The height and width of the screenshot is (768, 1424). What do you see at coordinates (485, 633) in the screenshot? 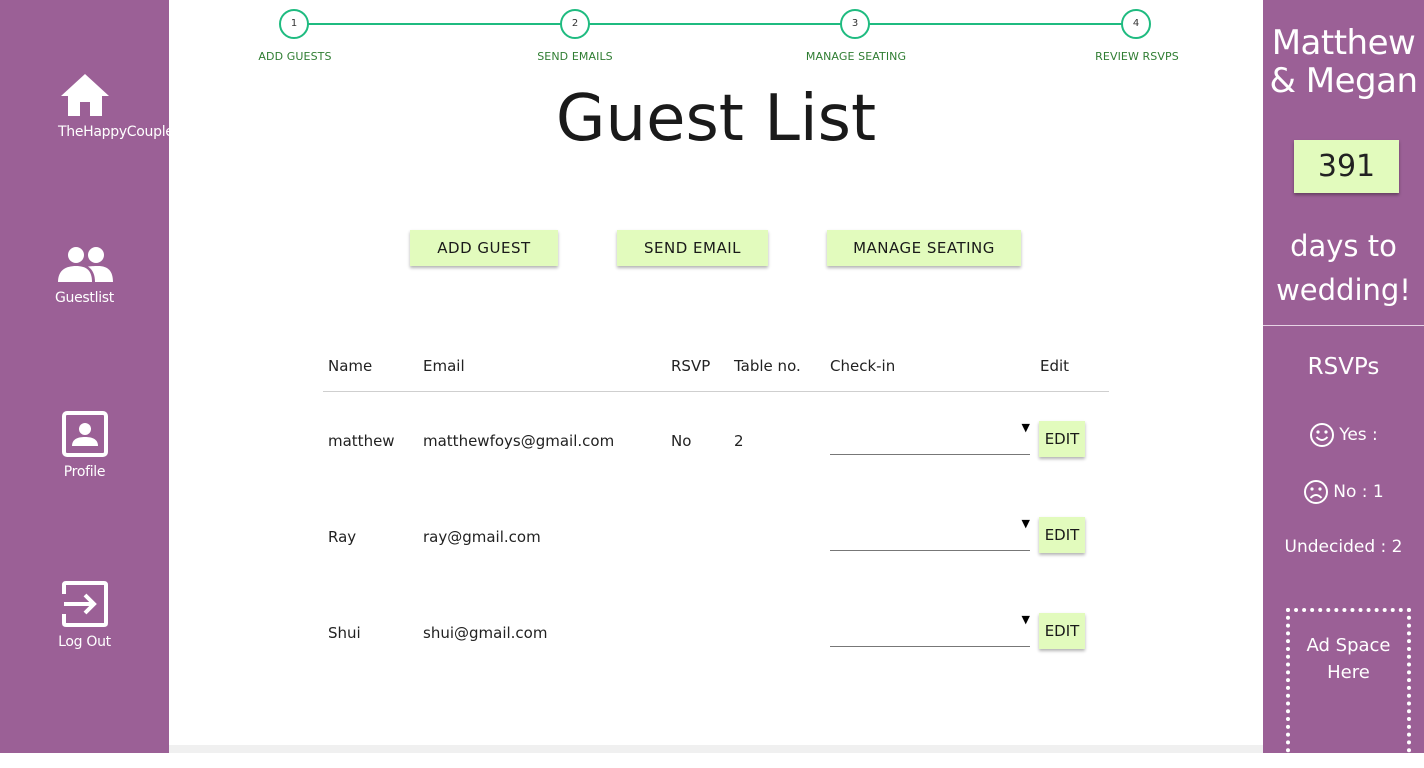
I see `guest-email: shui@gmail.com` at bounding box center [485, 633].